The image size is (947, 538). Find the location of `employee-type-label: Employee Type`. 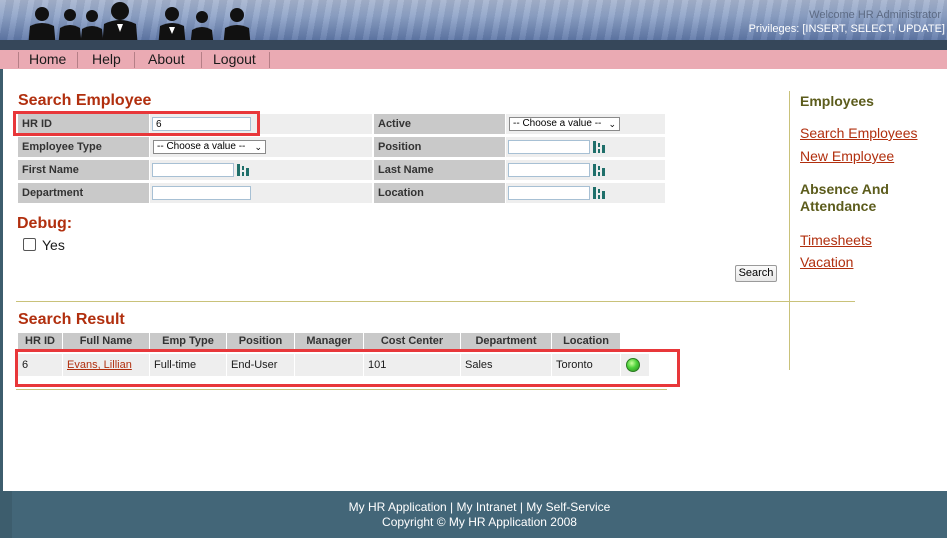

employee-type-label: Employee Type is located at coordinates (83, 147).